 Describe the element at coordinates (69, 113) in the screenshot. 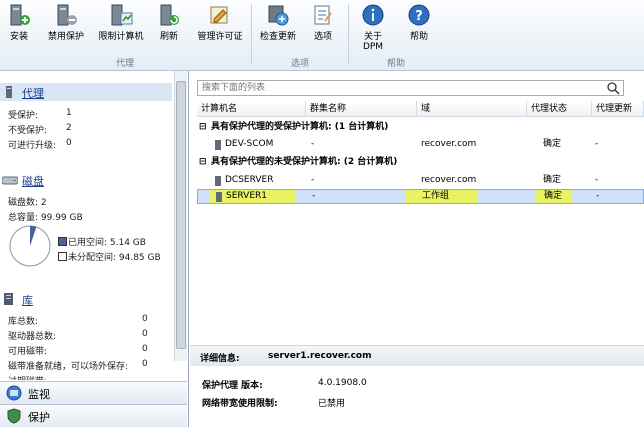

I see `agents-protected-value: 1` at that location.